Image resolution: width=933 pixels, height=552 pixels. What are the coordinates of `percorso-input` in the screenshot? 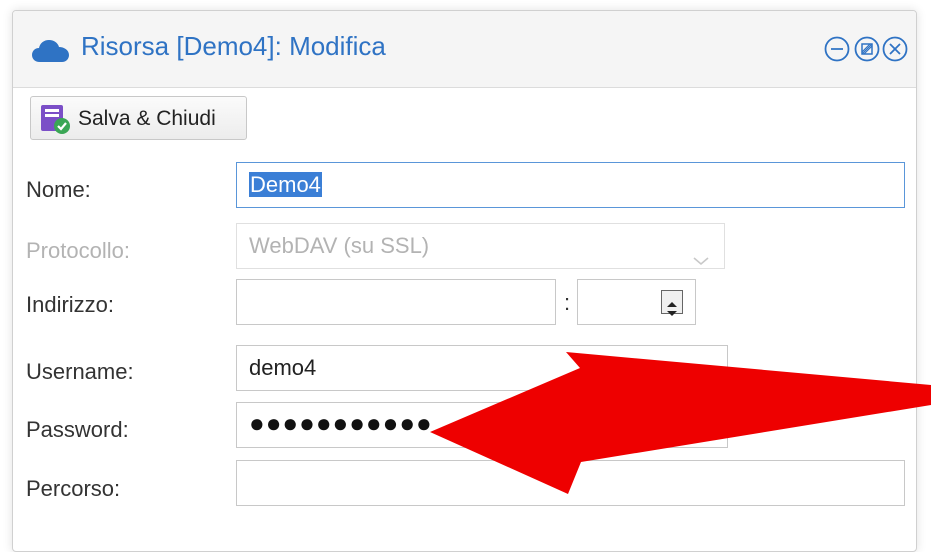 It's located at (570, 483).